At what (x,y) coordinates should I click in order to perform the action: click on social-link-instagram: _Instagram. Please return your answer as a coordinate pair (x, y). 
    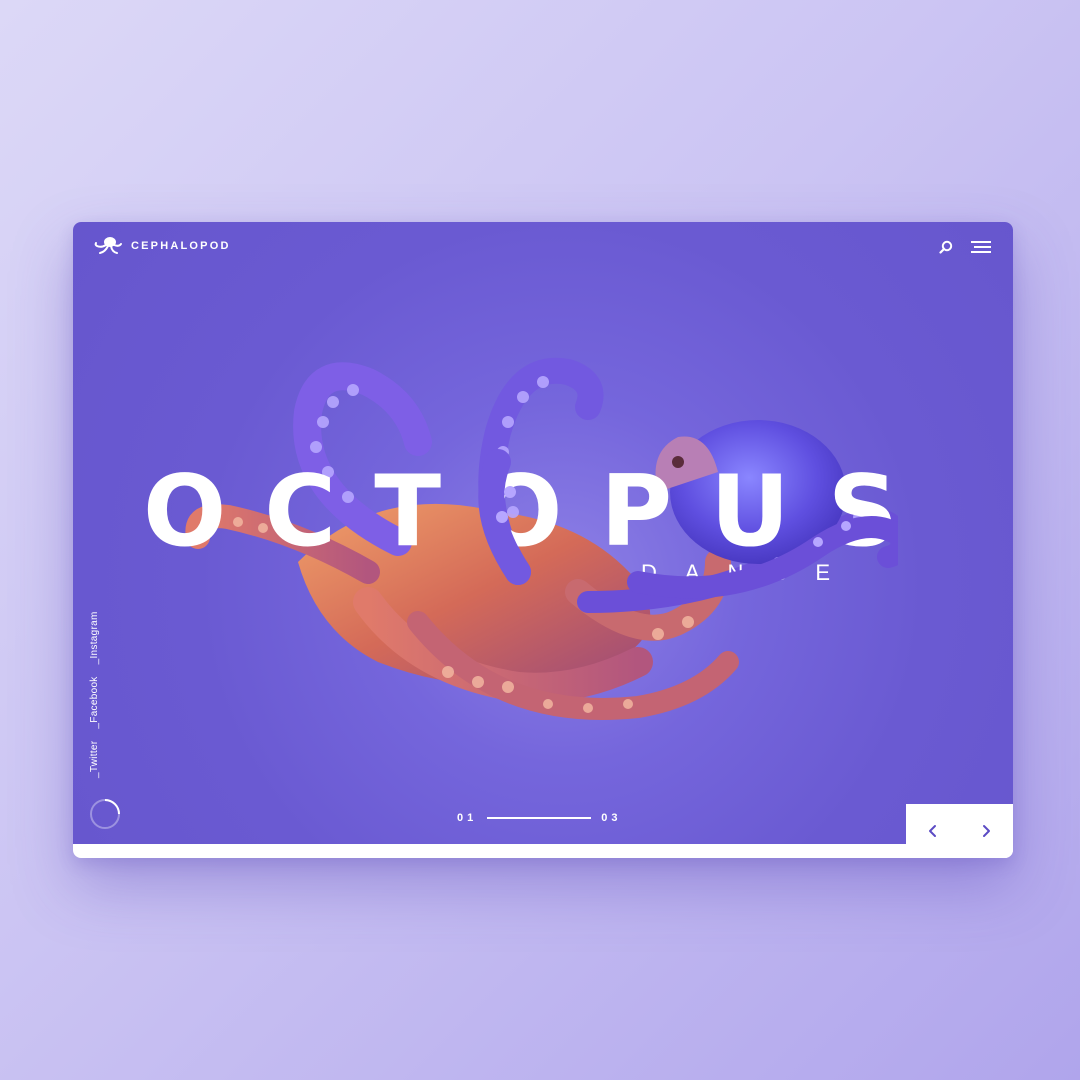
    Looking at the image, I should click on (94, 637).